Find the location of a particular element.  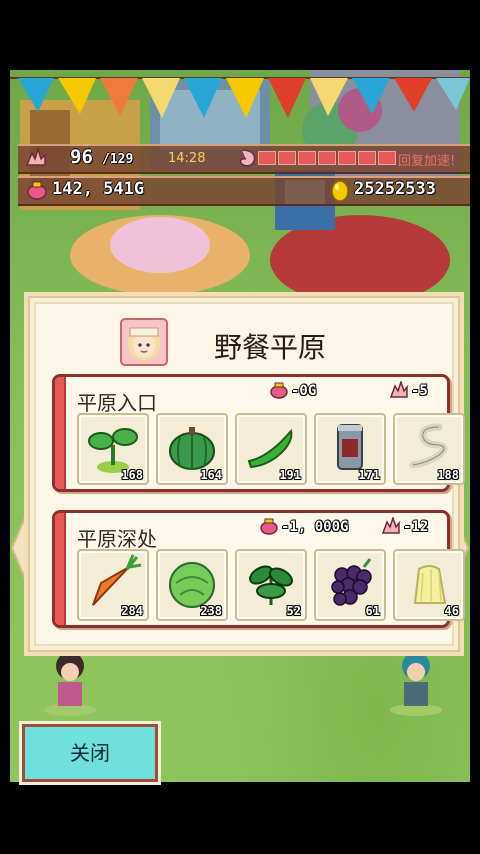

egg-count: 25252533 is located at coordinates (395, 189).